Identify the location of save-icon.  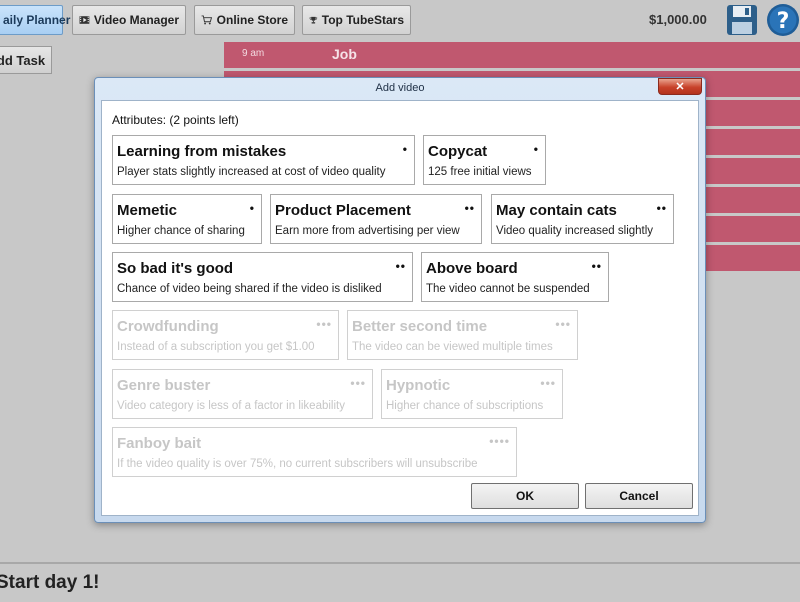
(742, 20).